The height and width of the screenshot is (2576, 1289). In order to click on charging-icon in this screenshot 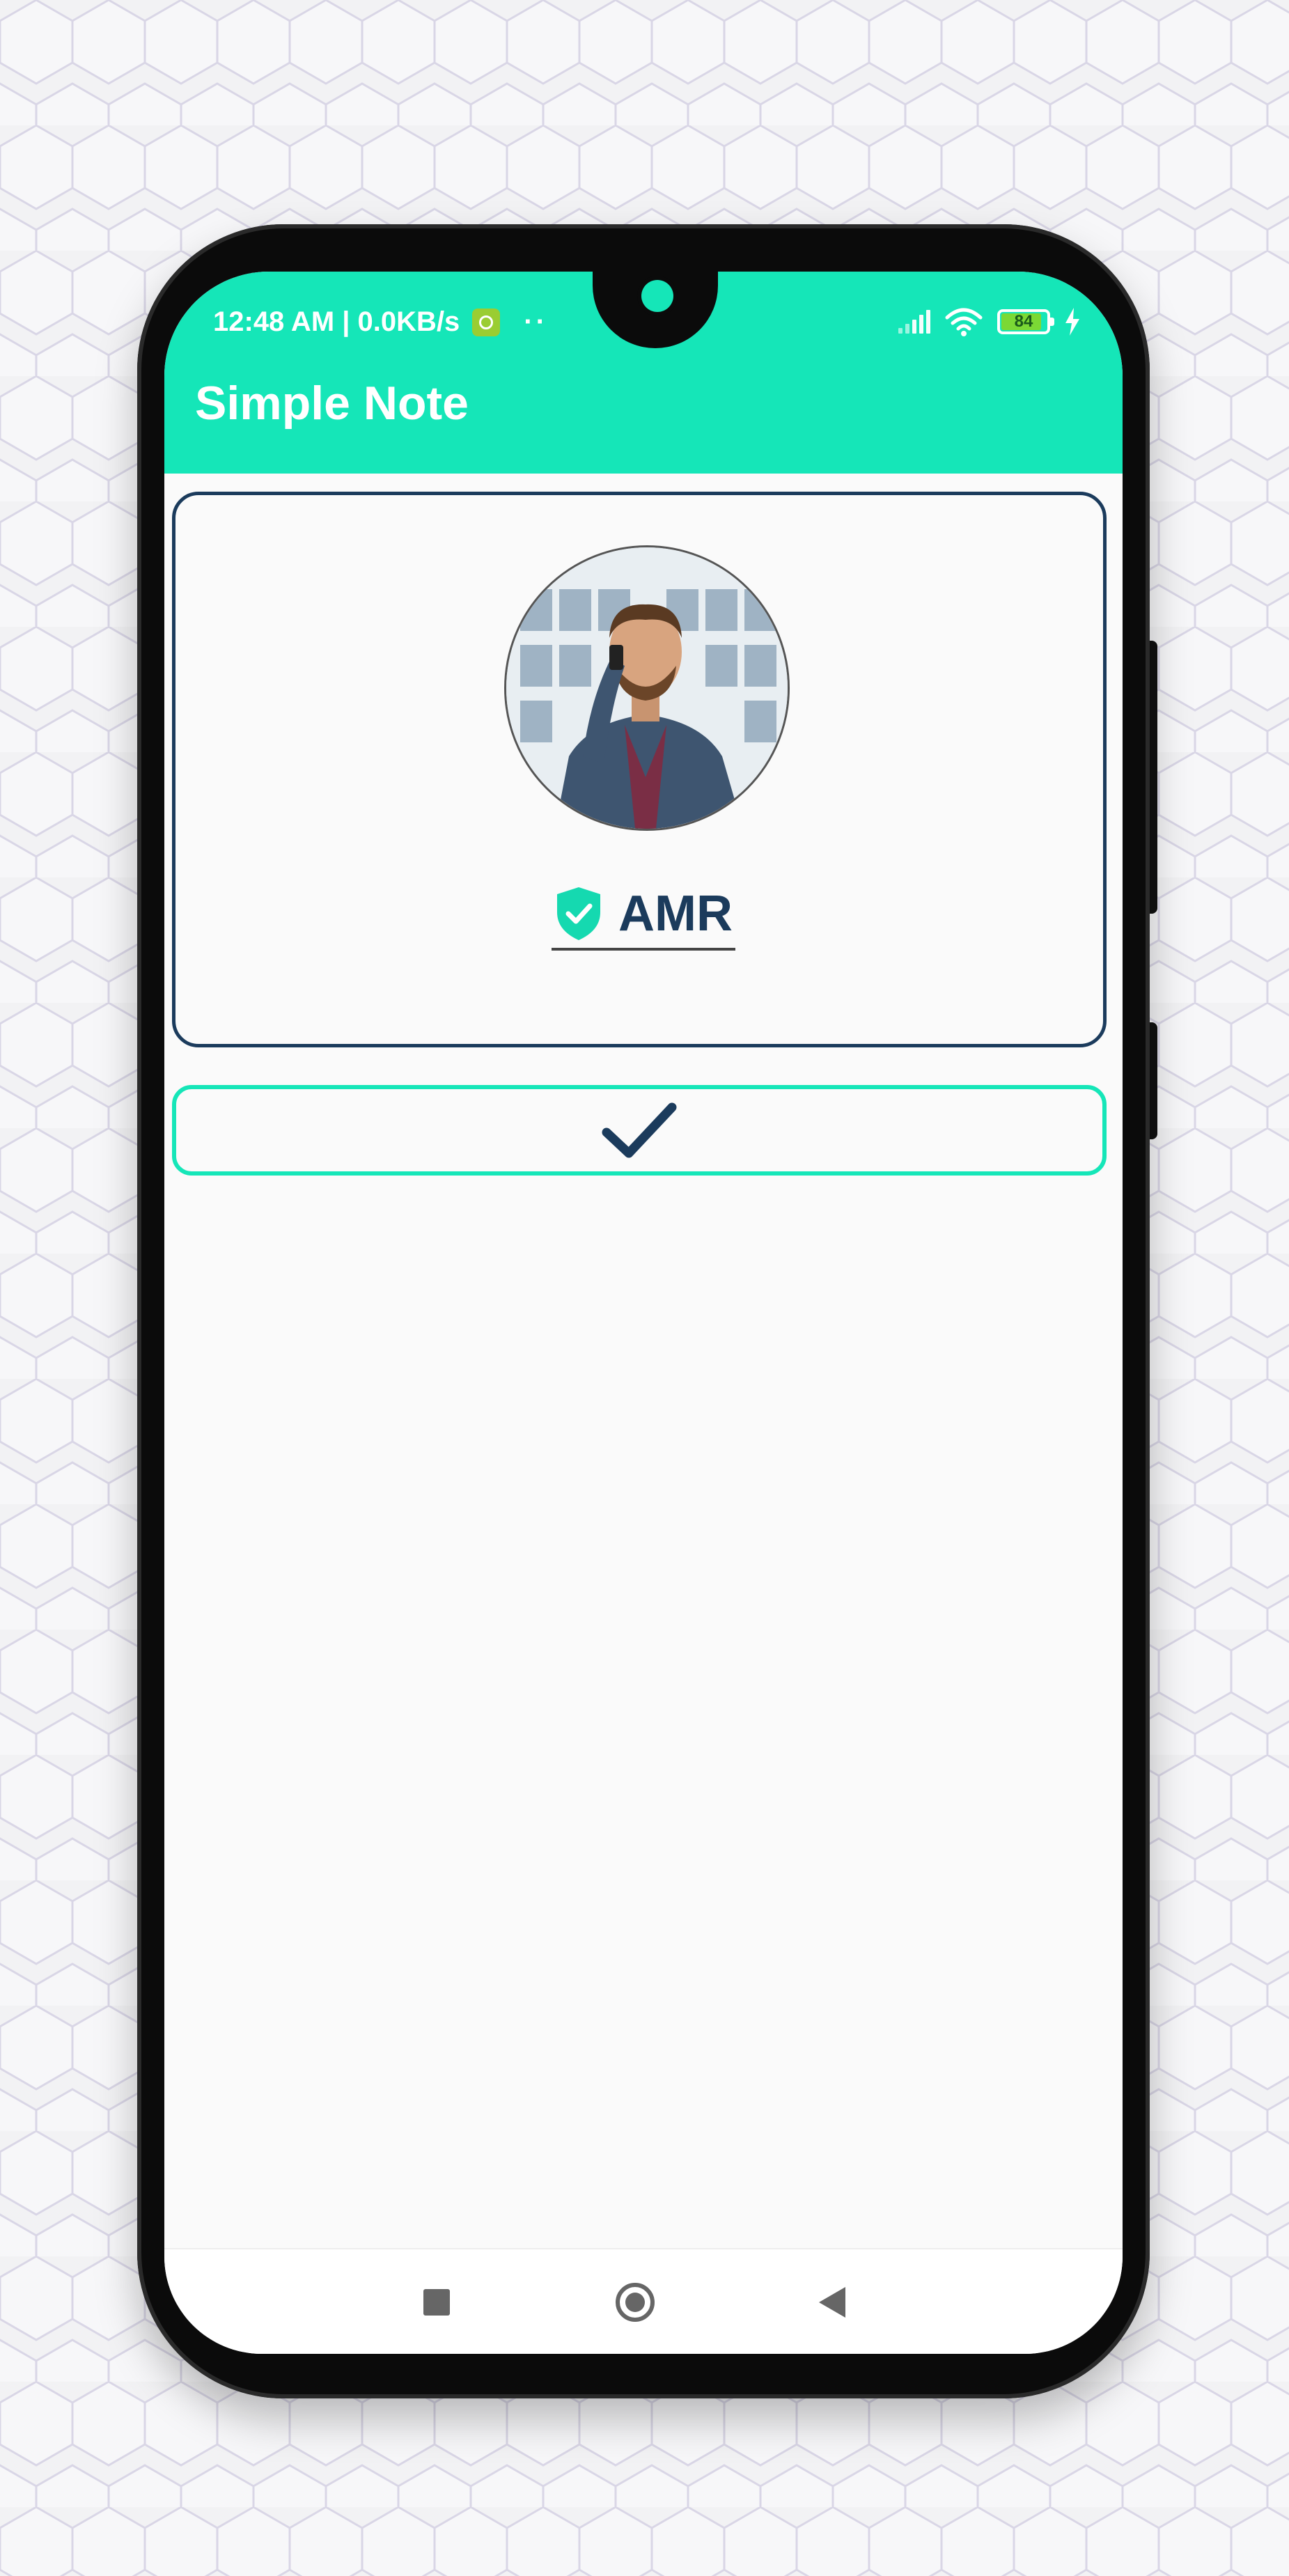, I will do `click(1072, 322)`.